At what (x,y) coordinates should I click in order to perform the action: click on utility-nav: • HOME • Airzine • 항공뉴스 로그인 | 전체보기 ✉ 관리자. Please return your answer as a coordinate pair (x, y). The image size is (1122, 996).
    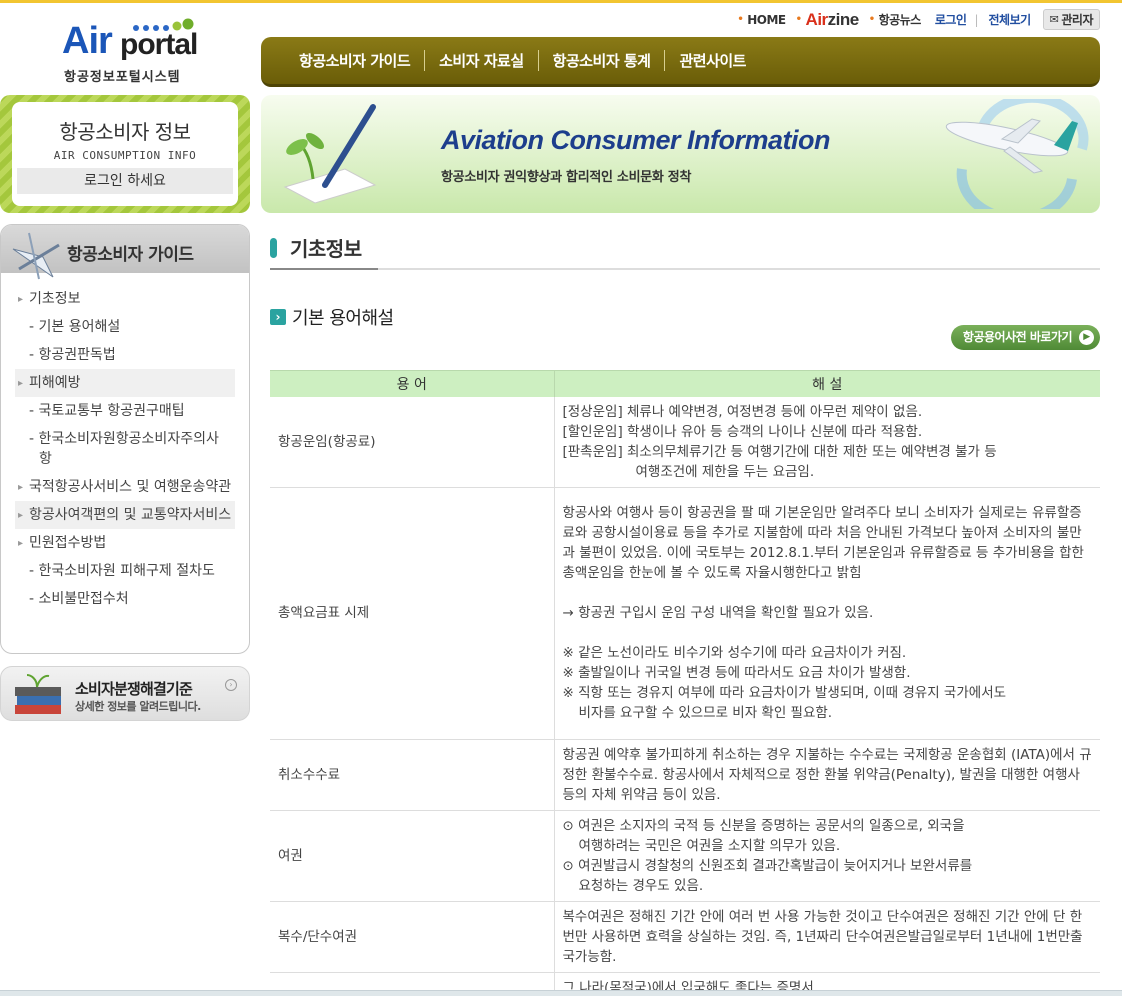
    Looking at the image, I should click on (913, 19).